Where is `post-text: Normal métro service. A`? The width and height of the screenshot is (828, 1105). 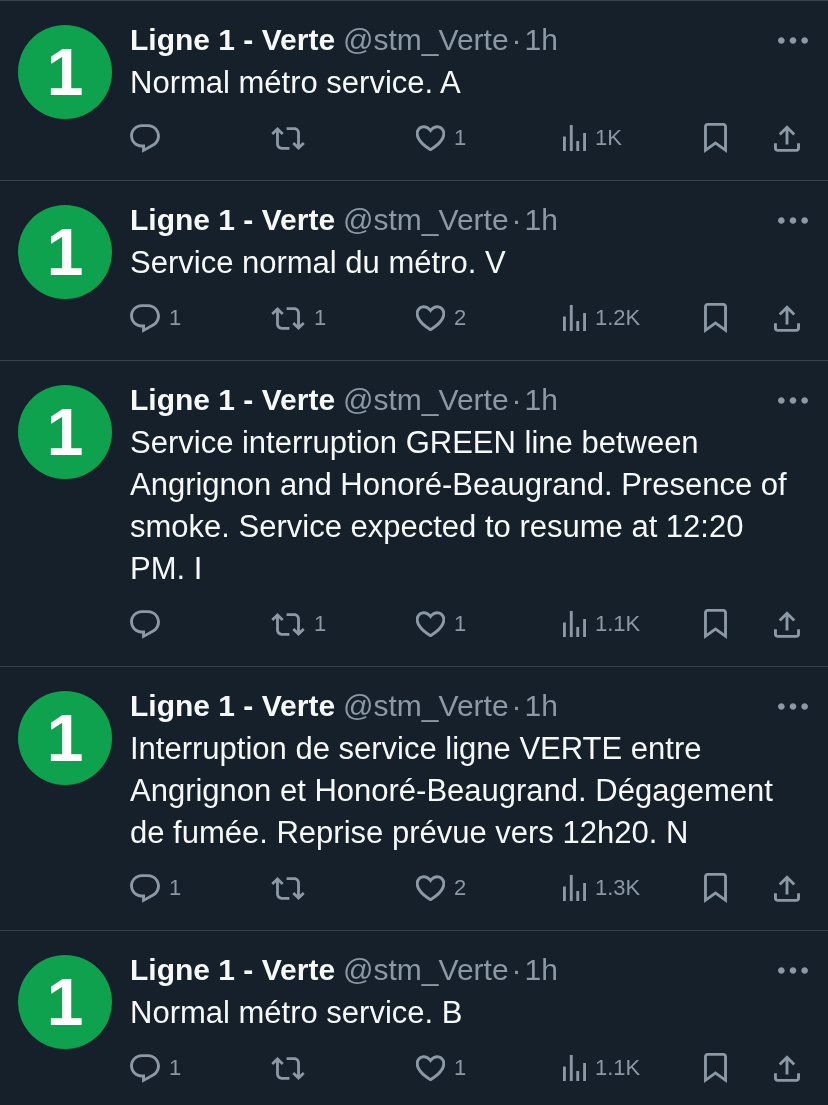
post-text: Normal métro service. A is located at coordinates (296, 83).